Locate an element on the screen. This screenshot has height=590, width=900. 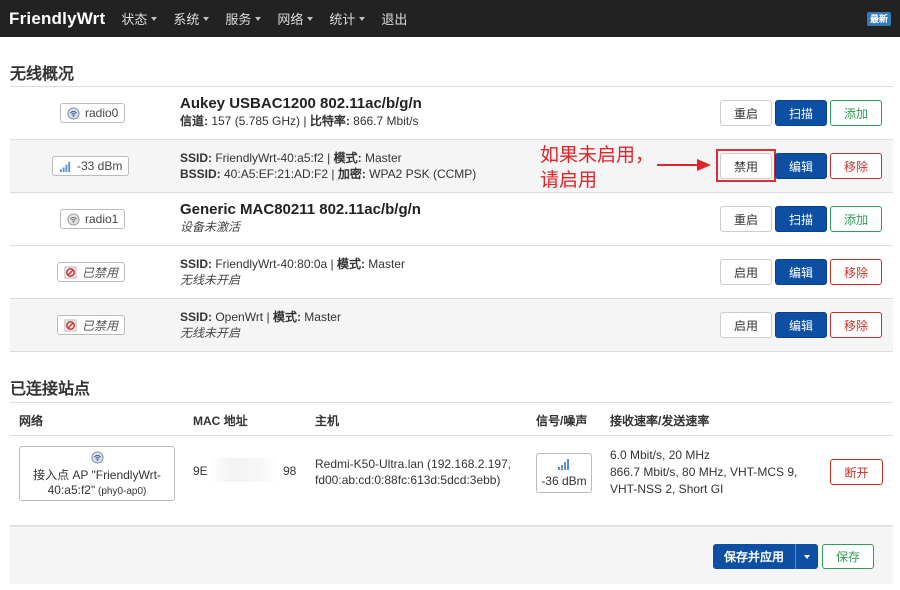
save-apply-split-button: 保存并应用 is located at coordinates (765, 556).